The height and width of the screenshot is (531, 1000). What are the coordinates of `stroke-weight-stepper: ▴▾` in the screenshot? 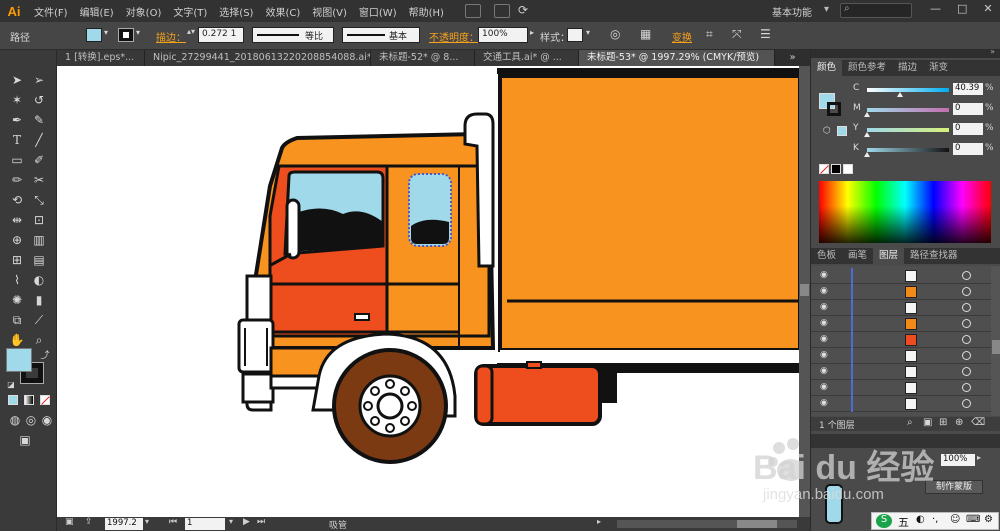 It's located at (191, 31).